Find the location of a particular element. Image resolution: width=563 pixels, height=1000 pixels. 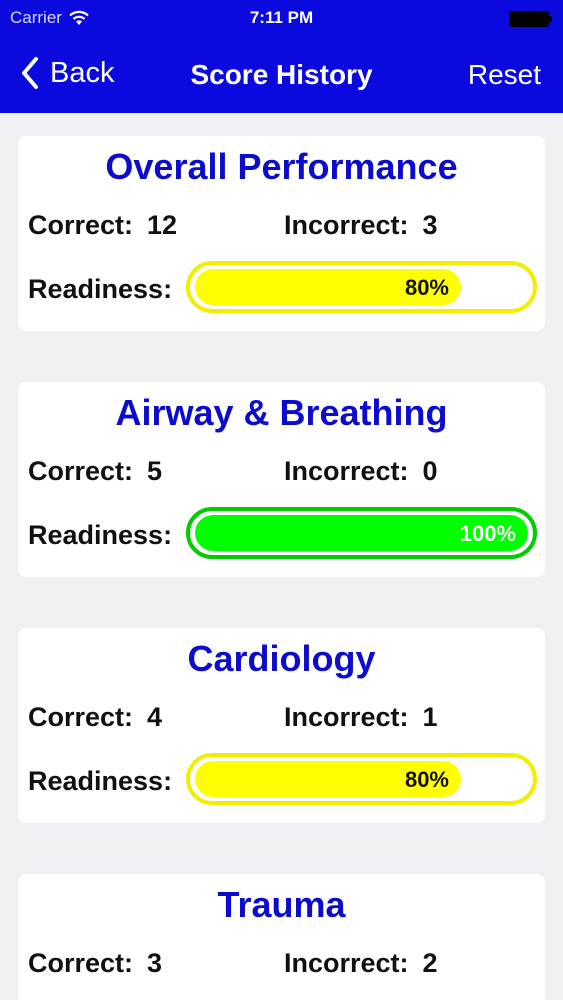

chevron-left-icon is located at coordinates (30, 73).